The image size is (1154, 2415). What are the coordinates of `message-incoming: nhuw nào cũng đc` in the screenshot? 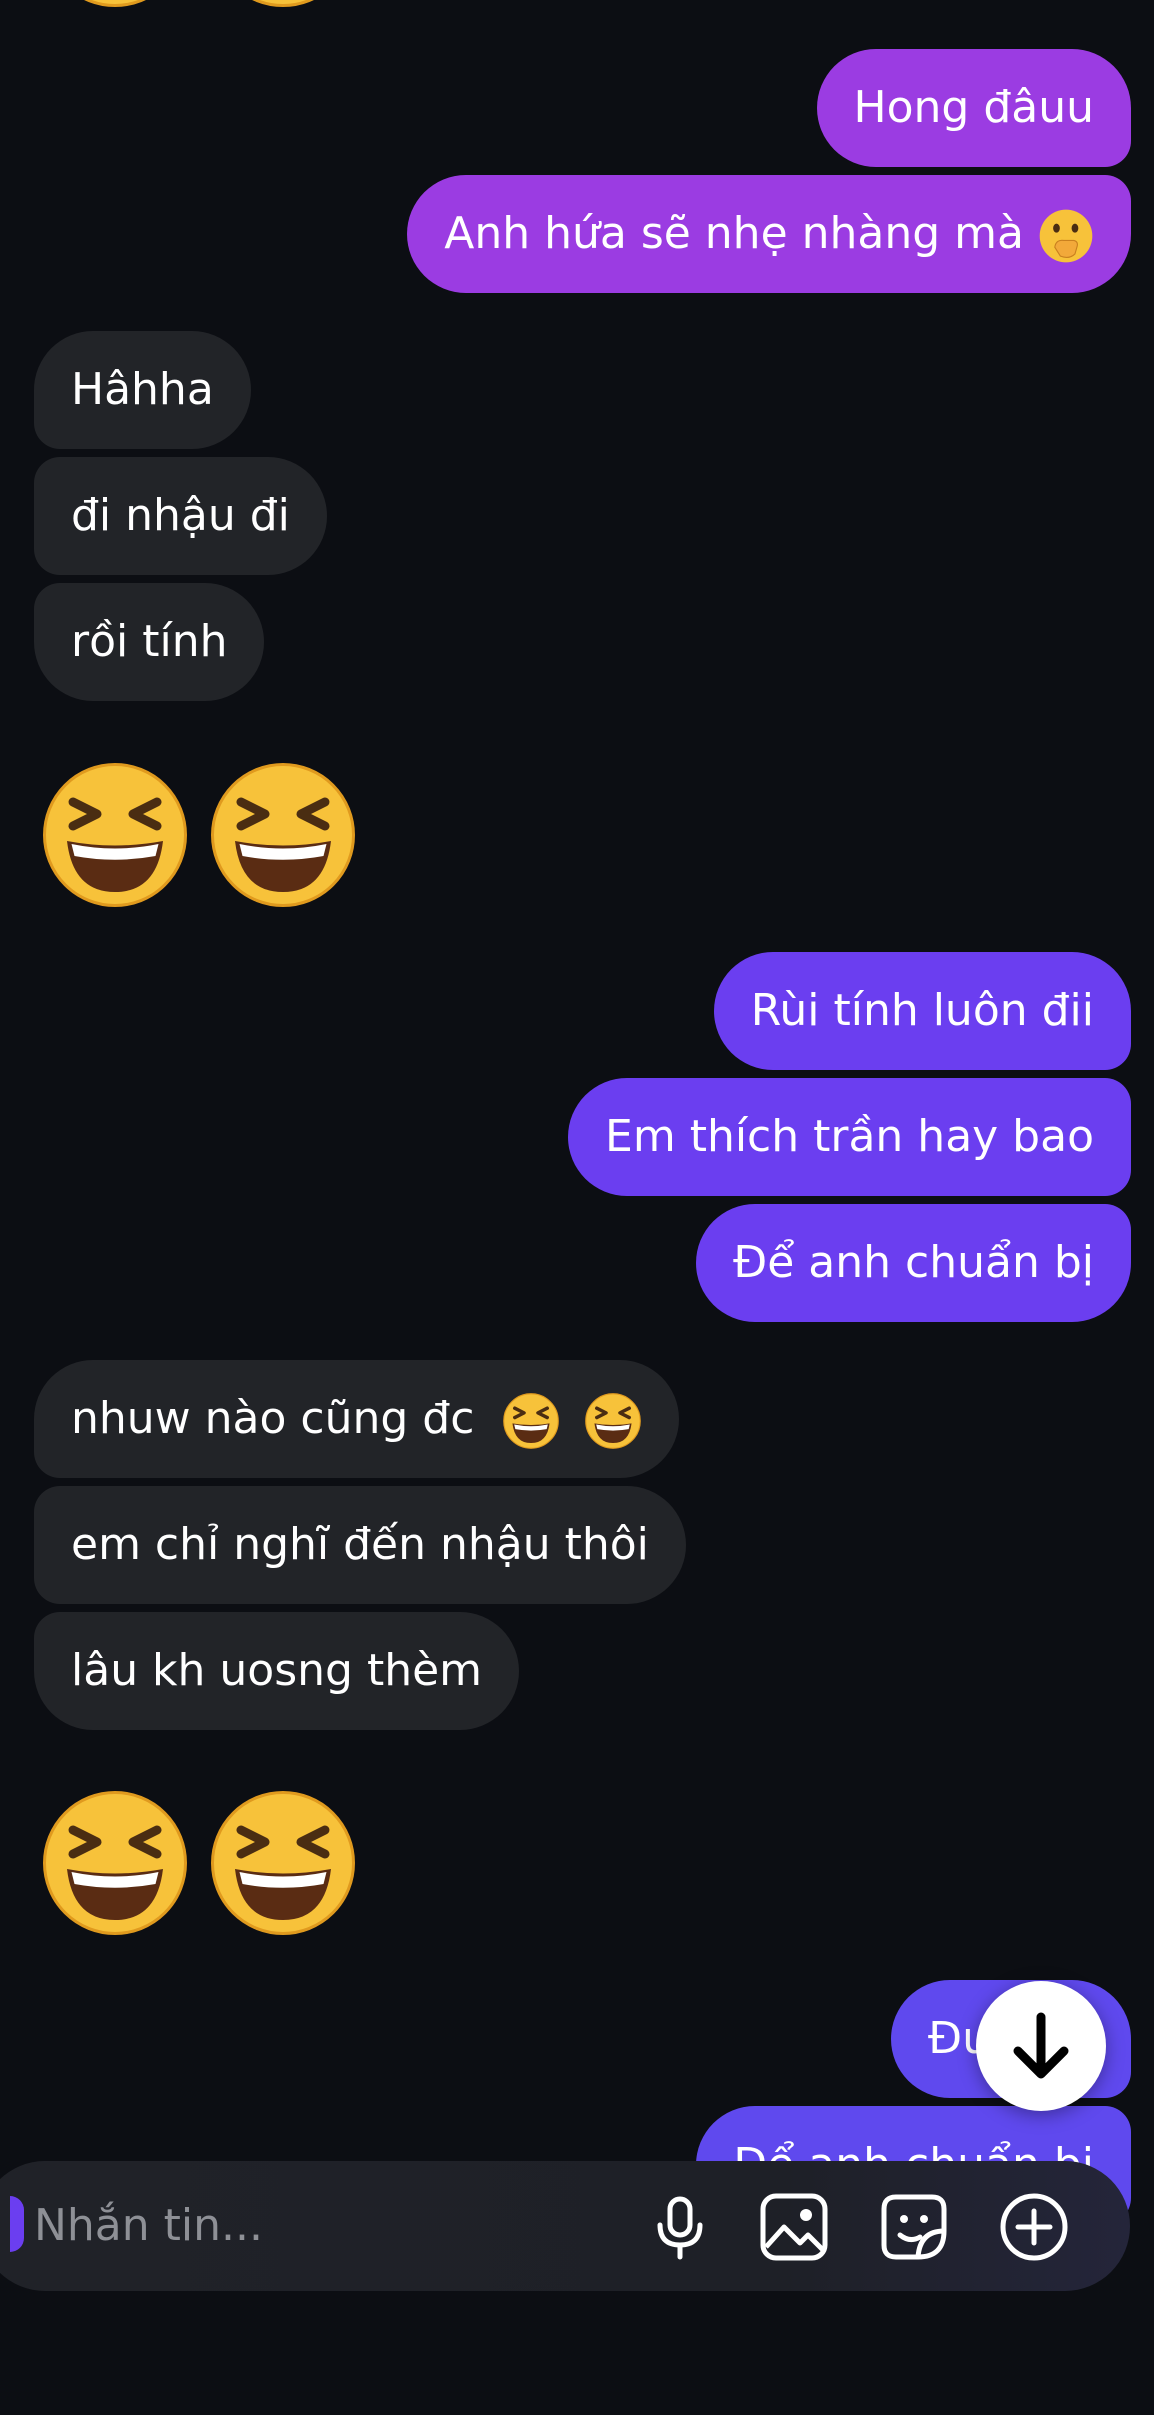 It's located at (357, 1419).